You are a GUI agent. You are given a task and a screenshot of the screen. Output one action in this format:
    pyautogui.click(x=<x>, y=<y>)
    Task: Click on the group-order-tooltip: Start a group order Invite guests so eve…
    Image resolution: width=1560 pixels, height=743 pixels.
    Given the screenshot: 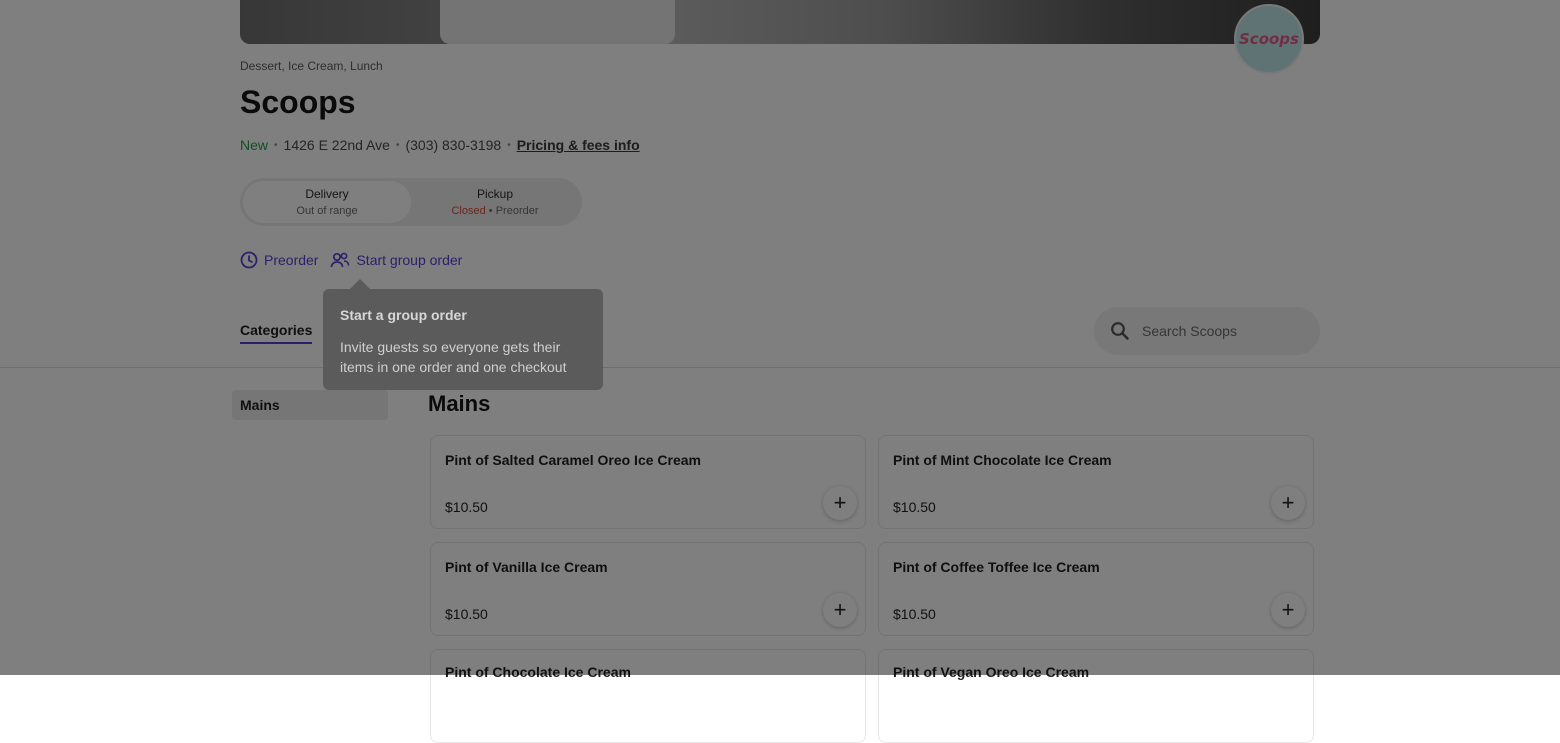 What is the action you would take?
    pyautogui.click(x=463, y=334)
    